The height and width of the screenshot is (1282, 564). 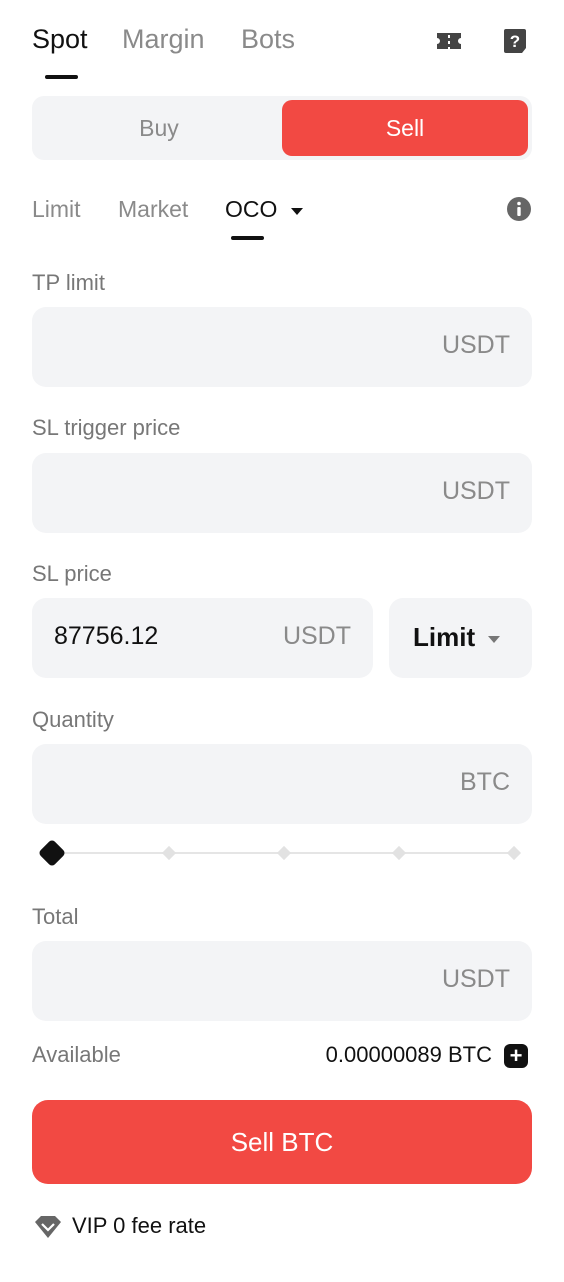 I want to click on slider-handle, so click(x=52, y=853).